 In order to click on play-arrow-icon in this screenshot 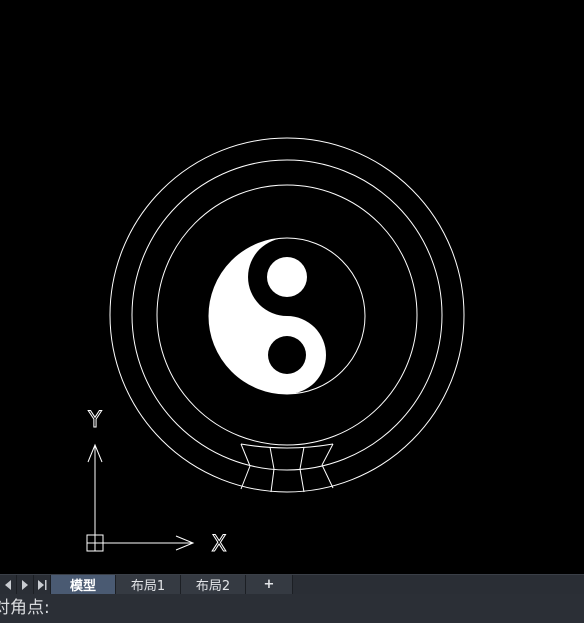, I will do `click(25, 584)`.